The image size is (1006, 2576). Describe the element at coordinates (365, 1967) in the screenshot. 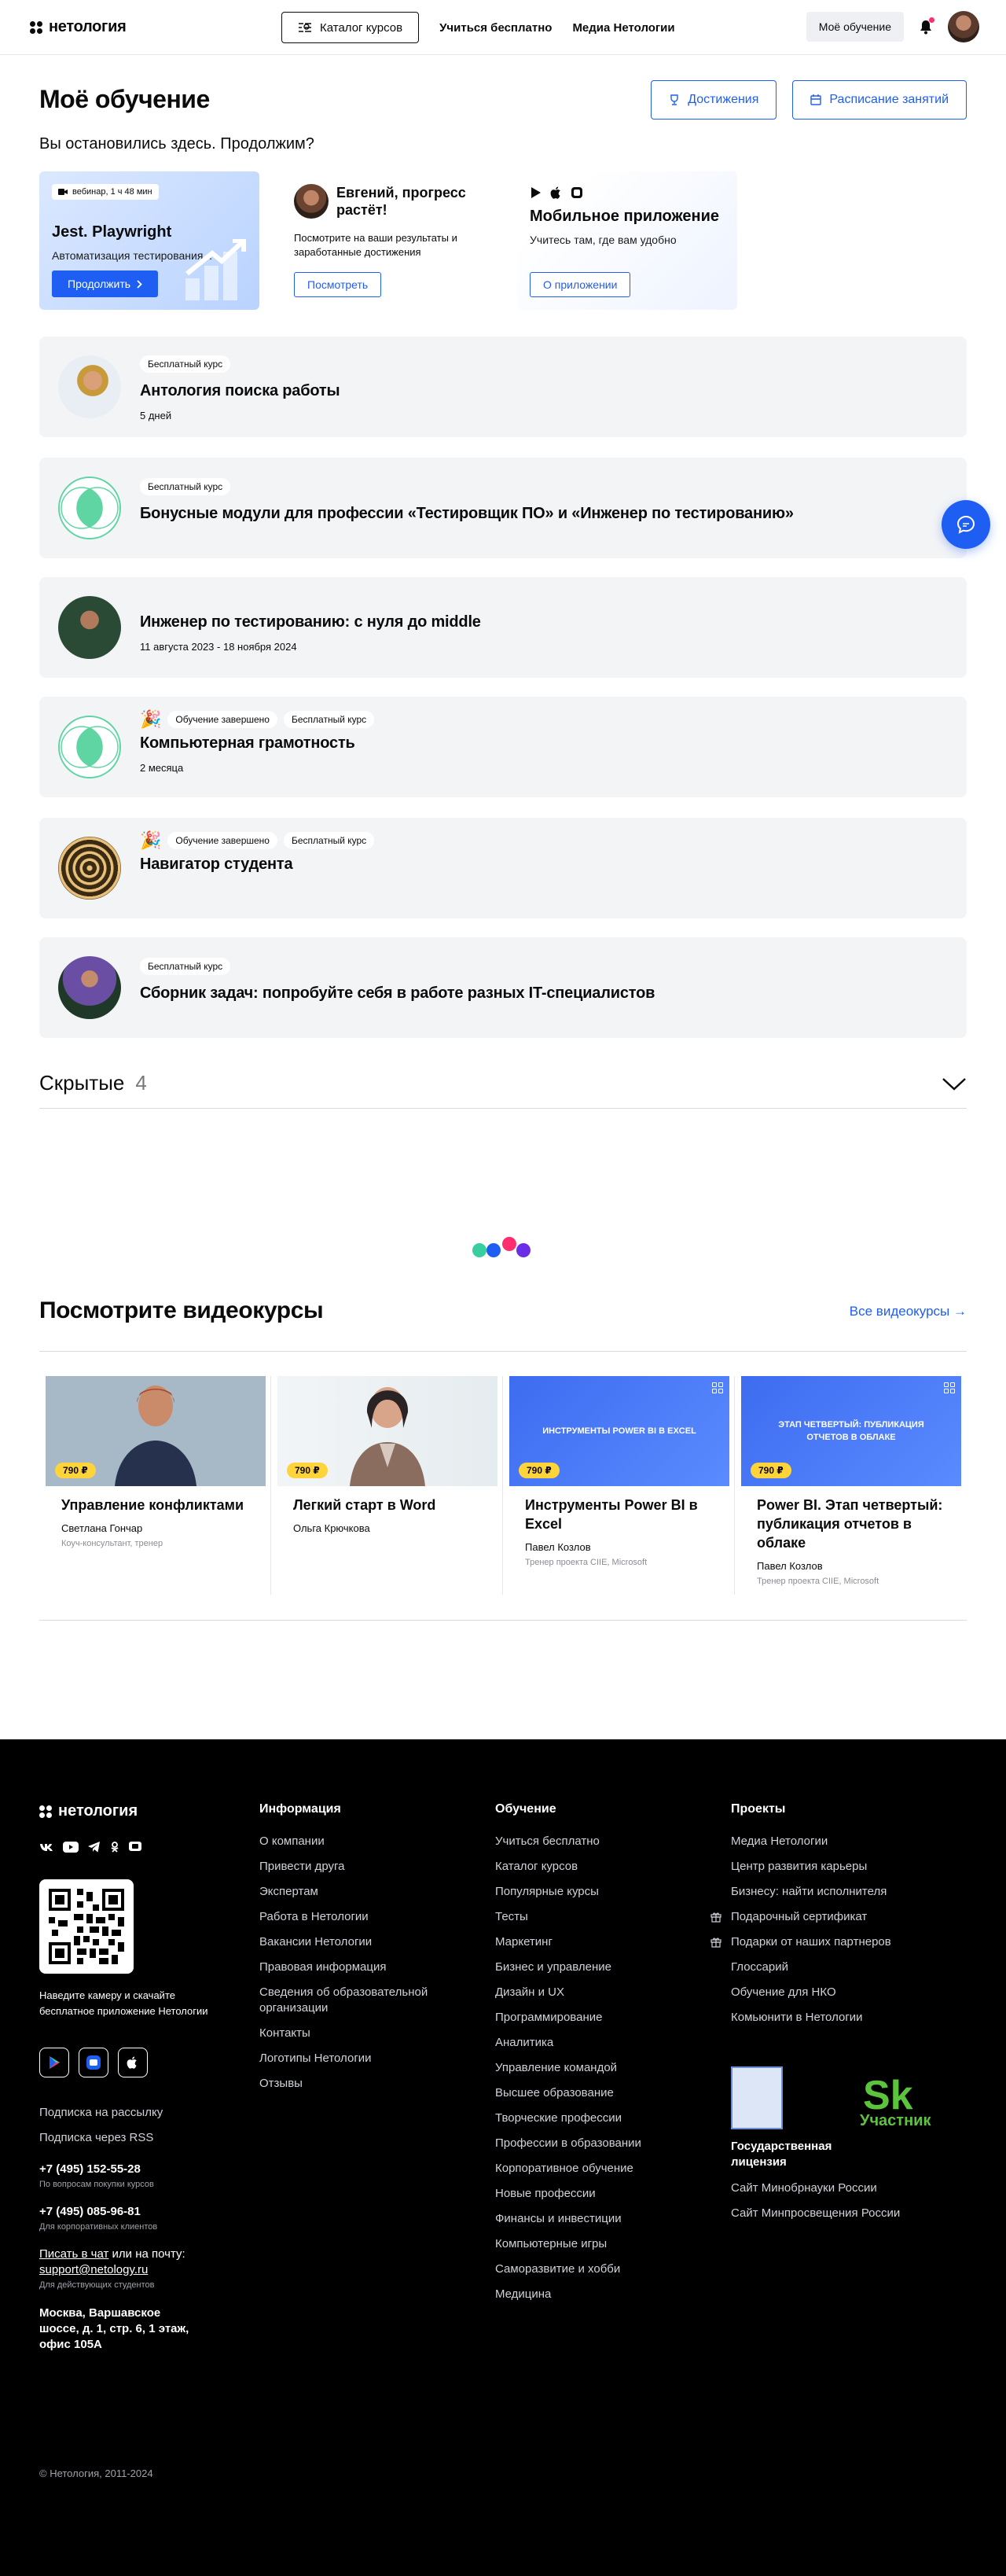

I see `footer-link: Правовая информация` at that location.